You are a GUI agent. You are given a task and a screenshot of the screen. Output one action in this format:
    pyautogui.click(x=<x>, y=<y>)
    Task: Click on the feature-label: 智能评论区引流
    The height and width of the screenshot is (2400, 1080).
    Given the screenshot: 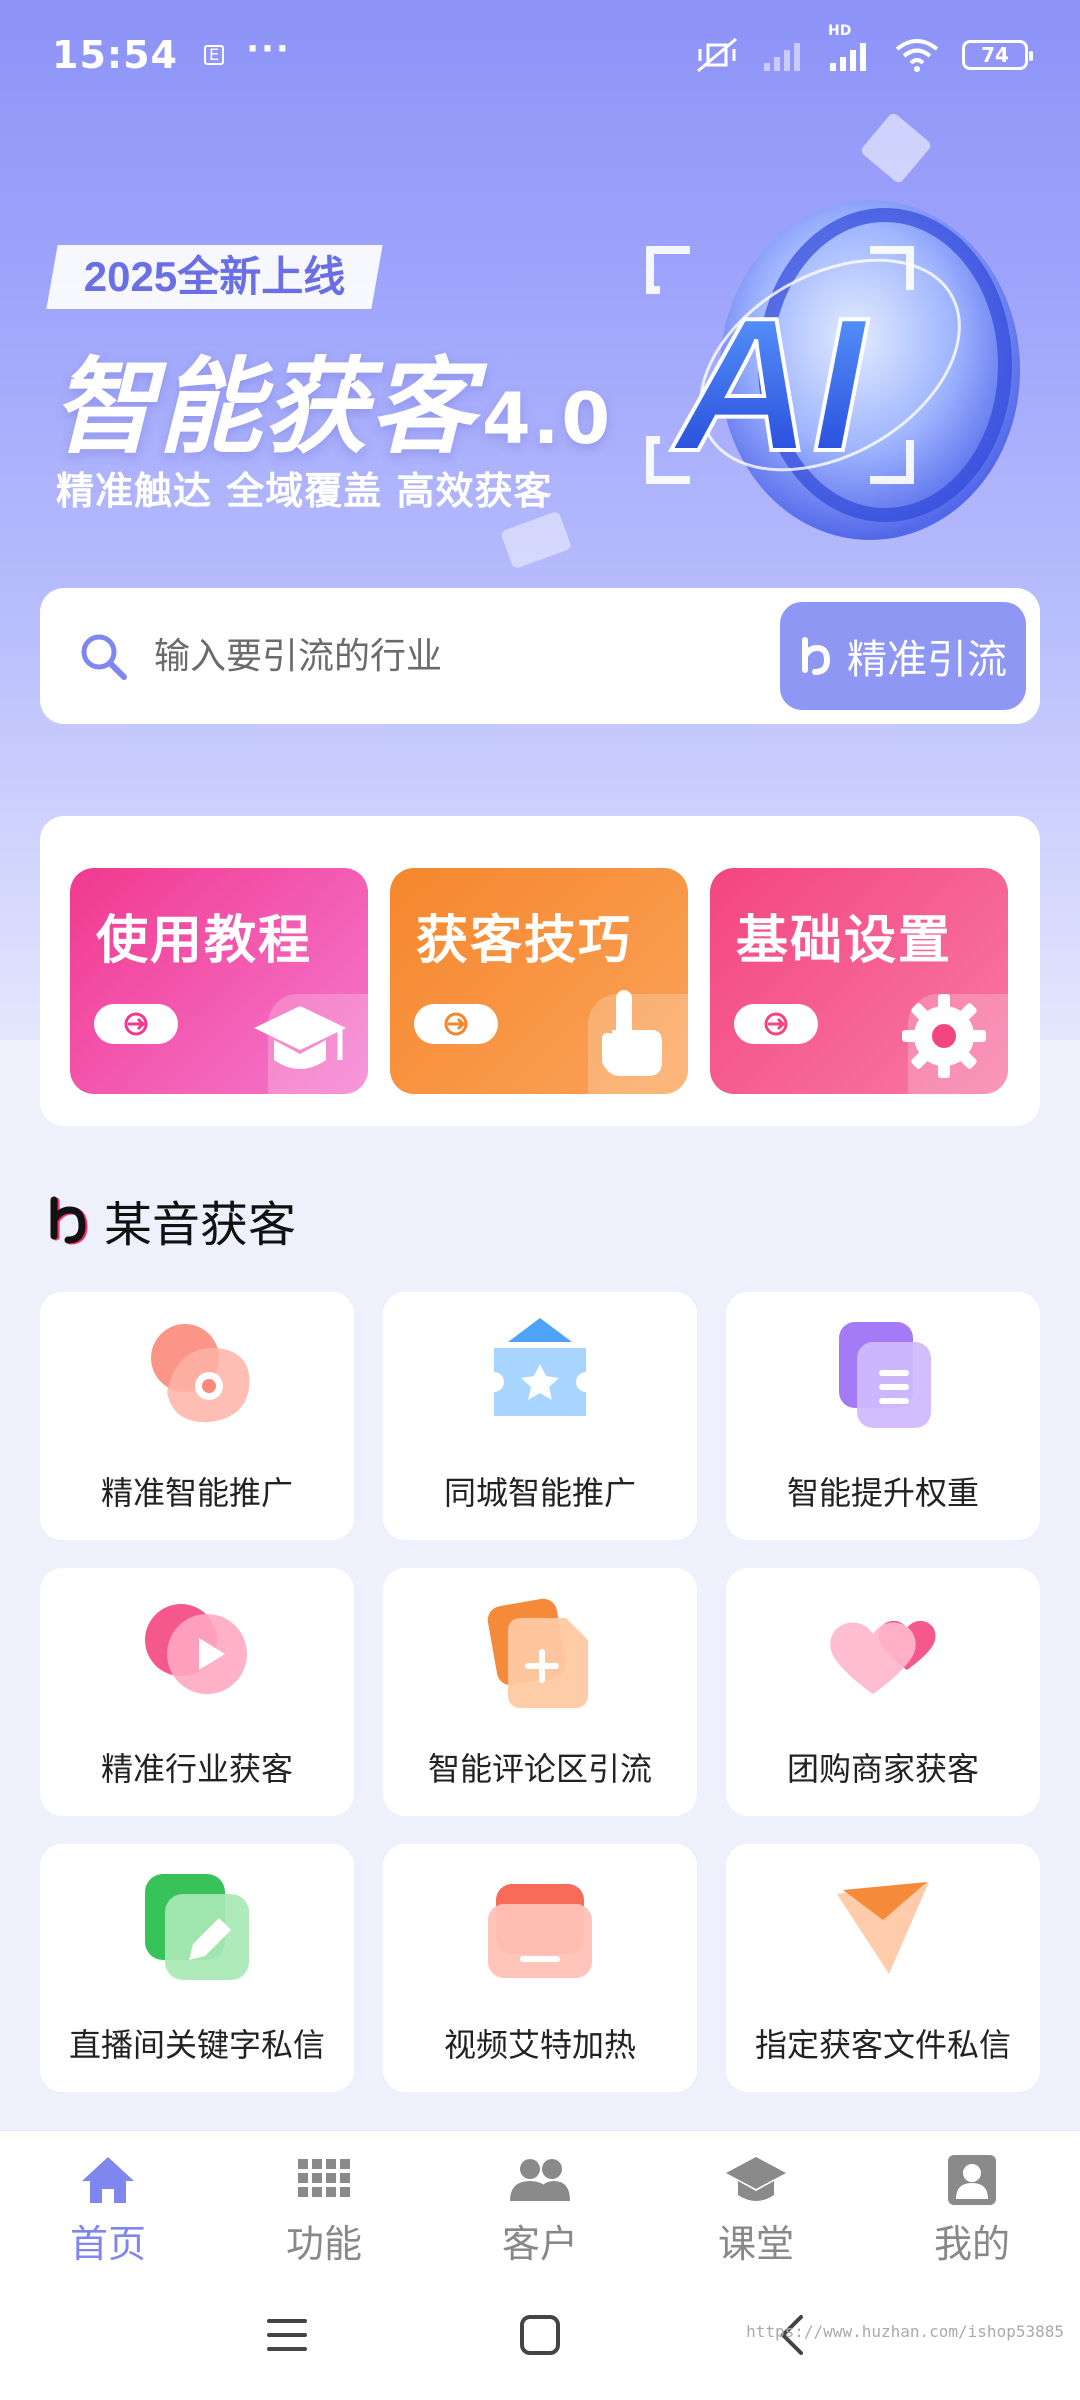 What is the action you would take?
    pyautogui.click(x=539, y=1769)
    